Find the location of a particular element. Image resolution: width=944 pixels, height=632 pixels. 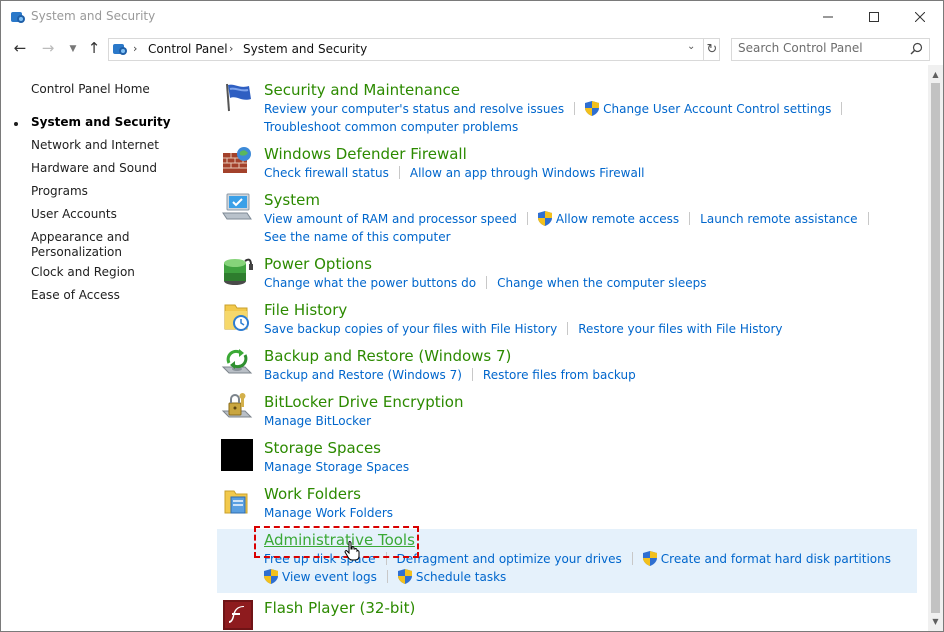

search-box is located at coordinates (830, 49).